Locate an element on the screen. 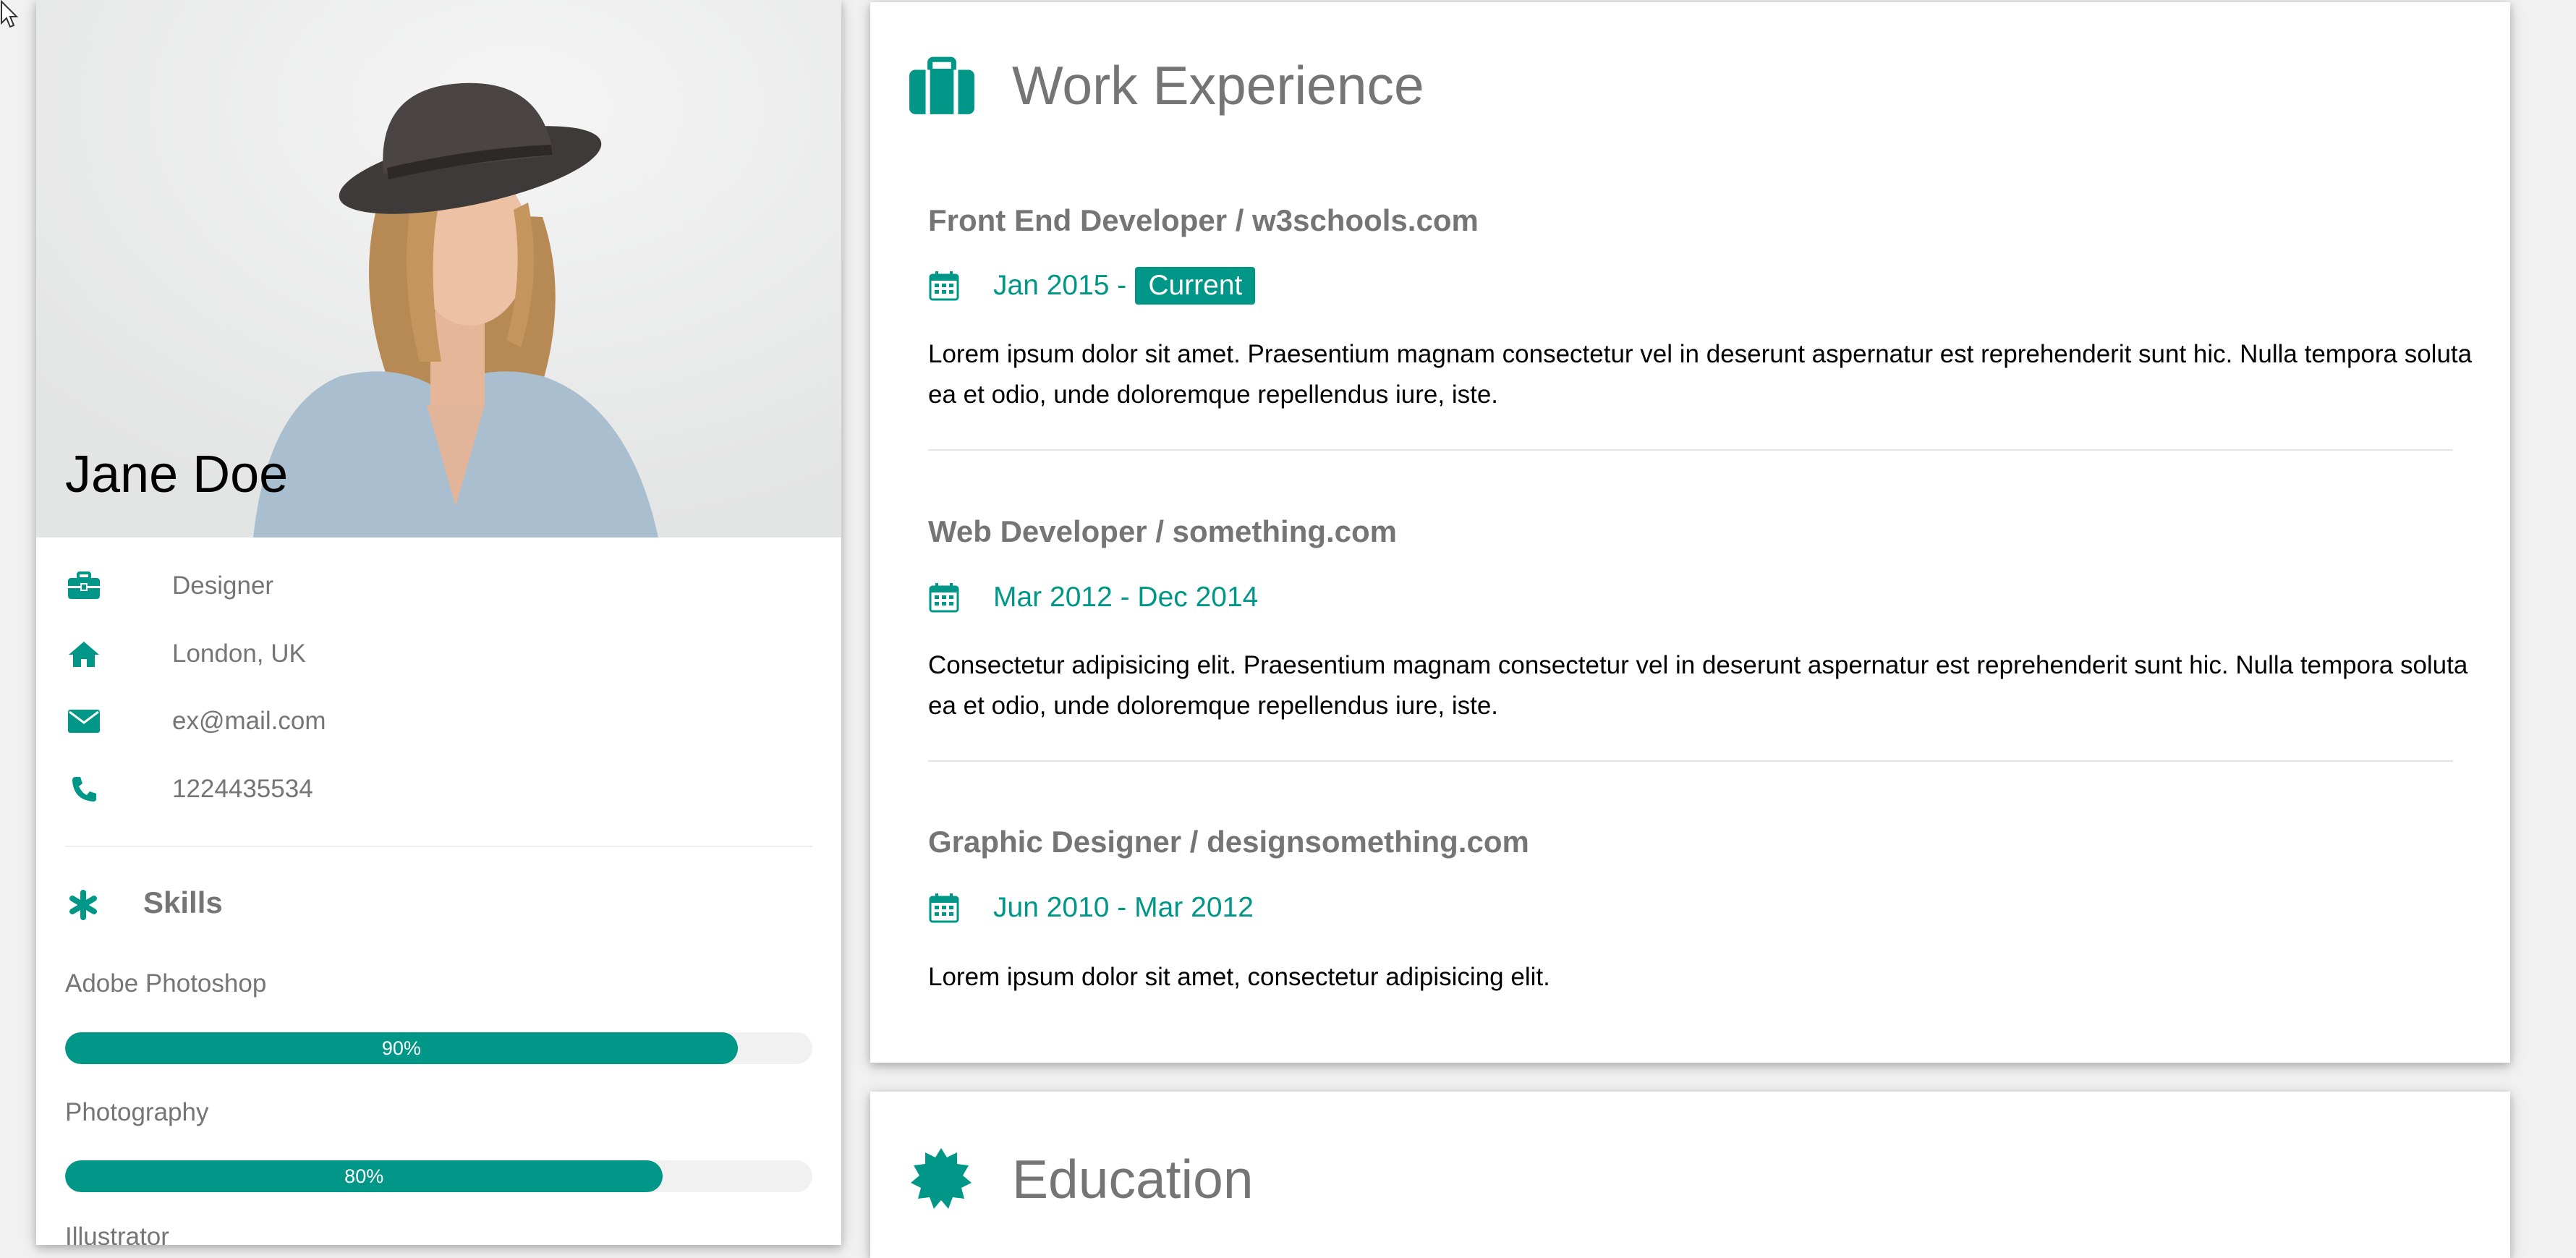  certificate-icon is located at coordinates (941, 1180).